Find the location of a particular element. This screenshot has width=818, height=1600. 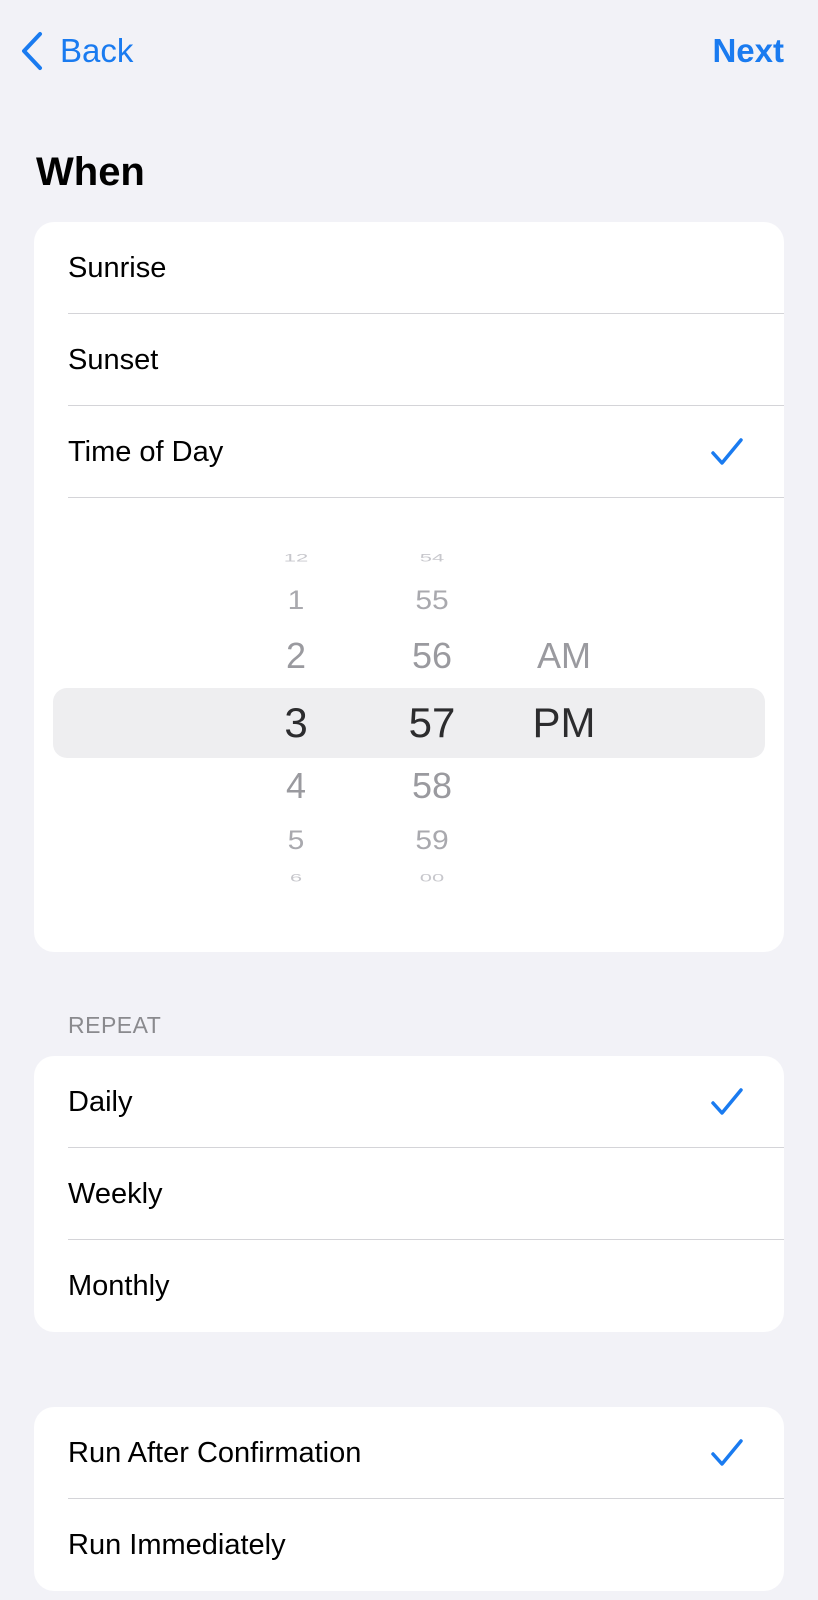

period-option-PM: PM is located at coordinates (564, 723).